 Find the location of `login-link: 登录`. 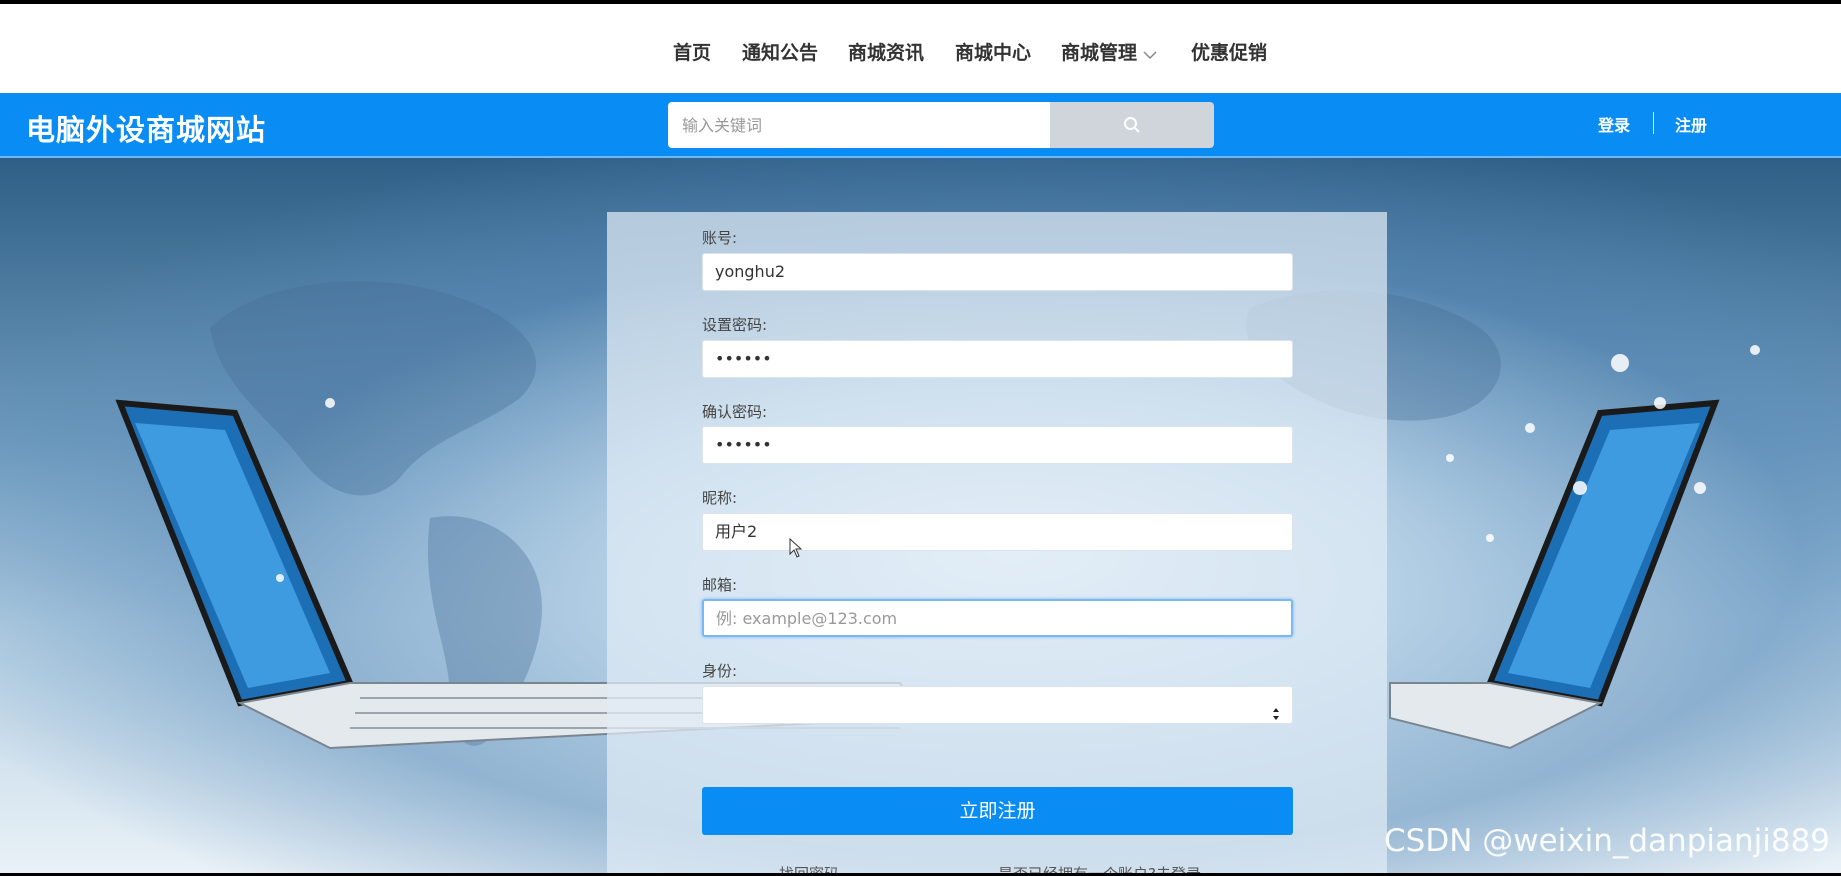

login-link: 登录 is located at coordinates (1614, 124).